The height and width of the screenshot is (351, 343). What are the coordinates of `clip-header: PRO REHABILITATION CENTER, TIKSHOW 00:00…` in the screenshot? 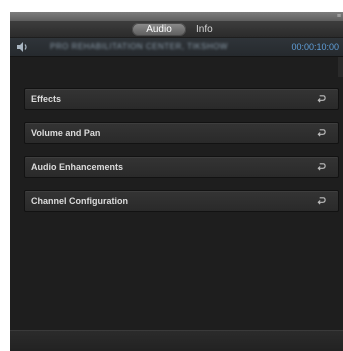 It's located at (176, 47).